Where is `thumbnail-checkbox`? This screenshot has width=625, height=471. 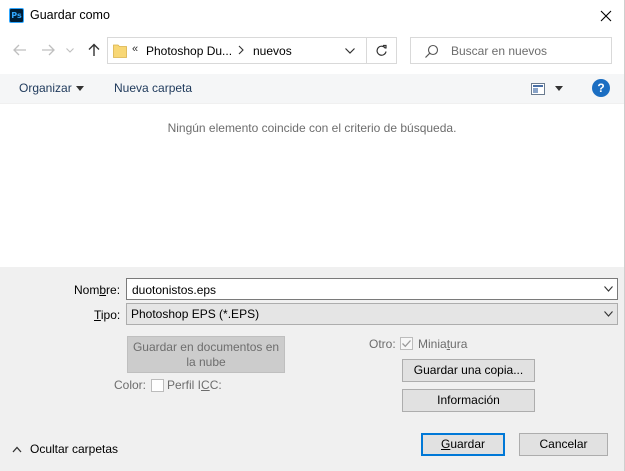
thumbnail-checkbox is located at coordinates (406, 343).